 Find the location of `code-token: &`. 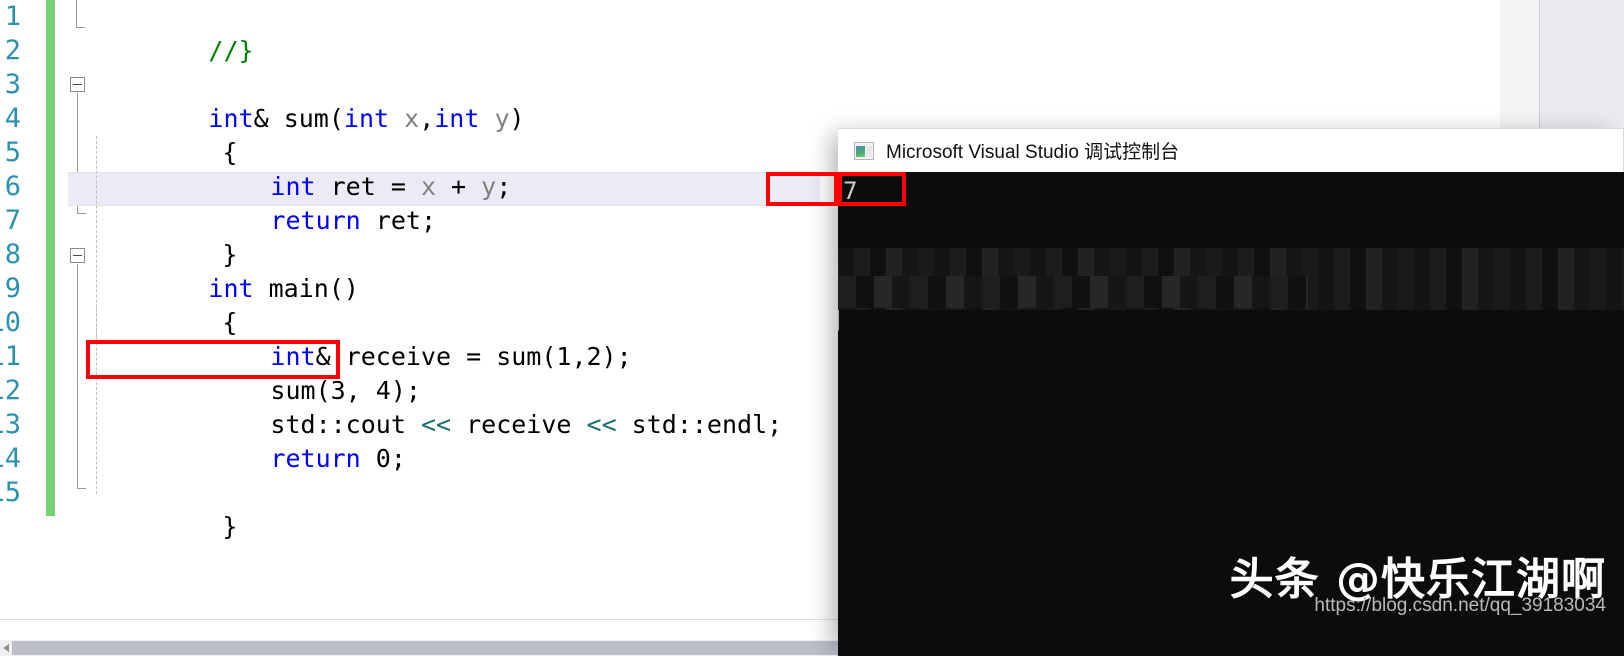

code-token: & is located at coordinates (268, 118).